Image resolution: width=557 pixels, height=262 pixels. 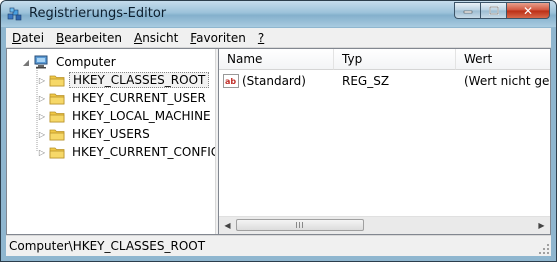 I want to click on value-type: REG_SZ, so click(x=366, y=81).